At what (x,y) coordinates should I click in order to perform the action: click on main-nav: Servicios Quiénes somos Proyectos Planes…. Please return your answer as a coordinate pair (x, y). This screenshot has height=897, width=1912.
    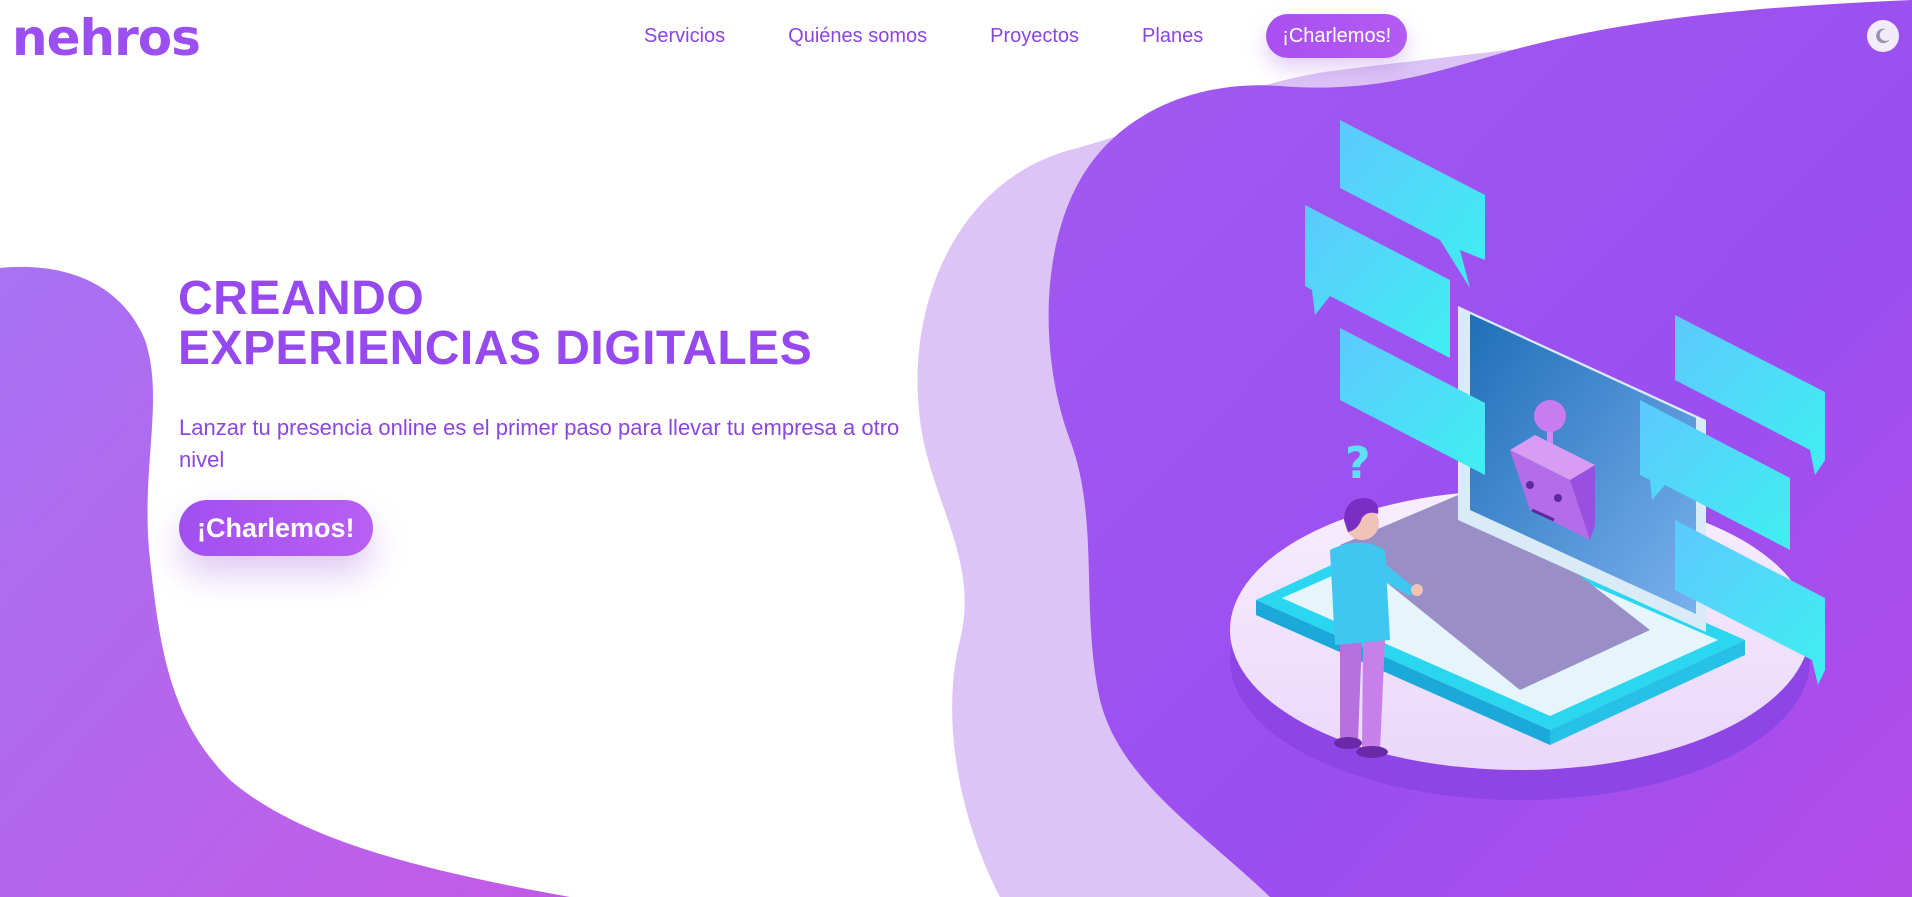
    Looking at the image, I should click on (1026, 36).